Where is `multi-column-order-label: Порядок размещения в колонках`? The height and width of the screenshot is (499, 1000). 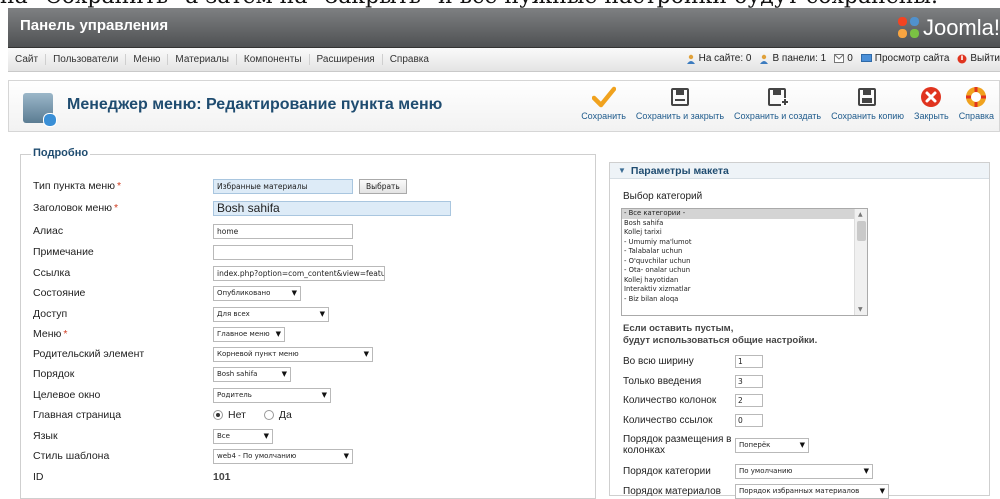
multi-column-order-label: Порядок размещения в колонках is located at coordinates (677, 445).